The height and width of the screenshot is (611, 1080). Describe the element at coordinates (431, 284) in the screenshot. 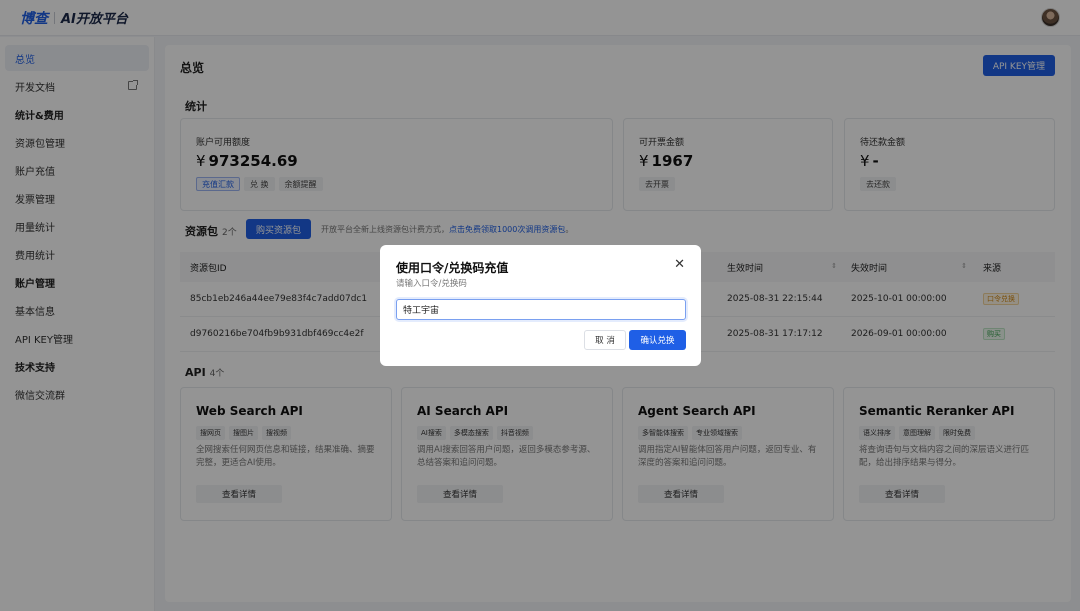

I see `dialog-subtitle: 请输入口令/兑换码` at that location.